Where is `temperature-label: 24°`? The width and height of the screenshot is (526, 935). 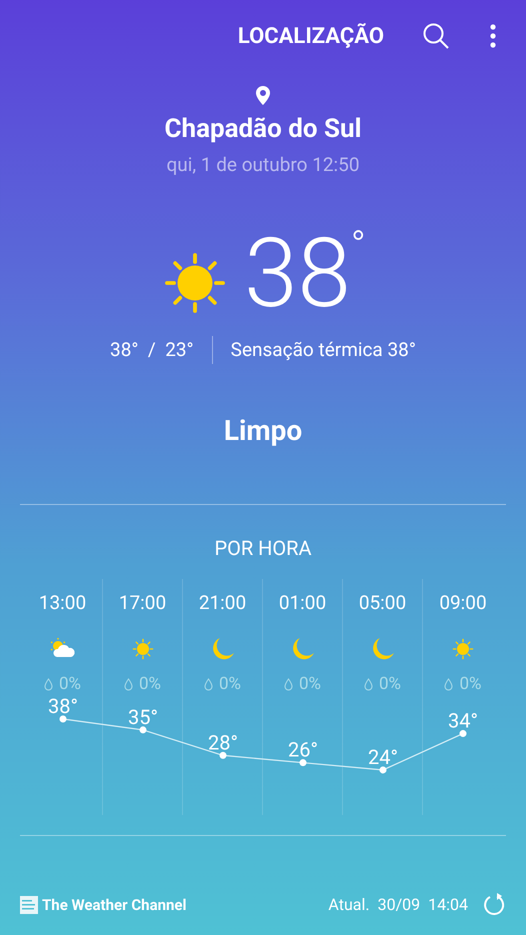 temperature-label: 24° is located at coordinates (383, 756).